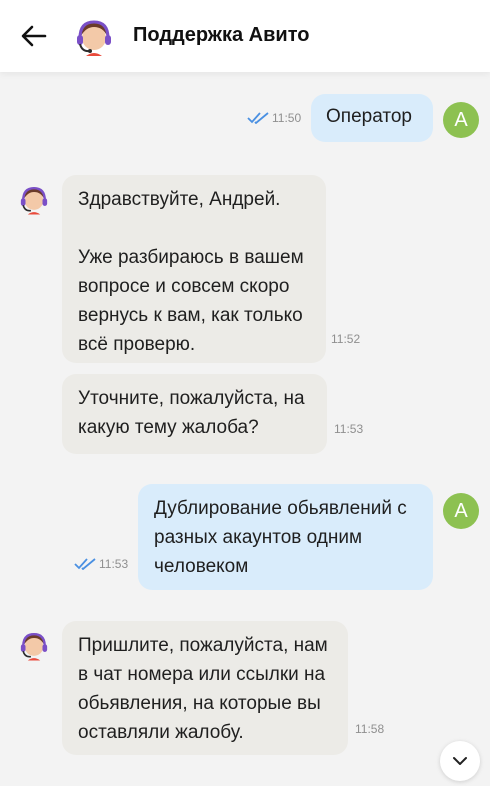 This screenshot has width=490, height=786. I want to click on chat-title: Поддержка Авито, so click(221, 35).